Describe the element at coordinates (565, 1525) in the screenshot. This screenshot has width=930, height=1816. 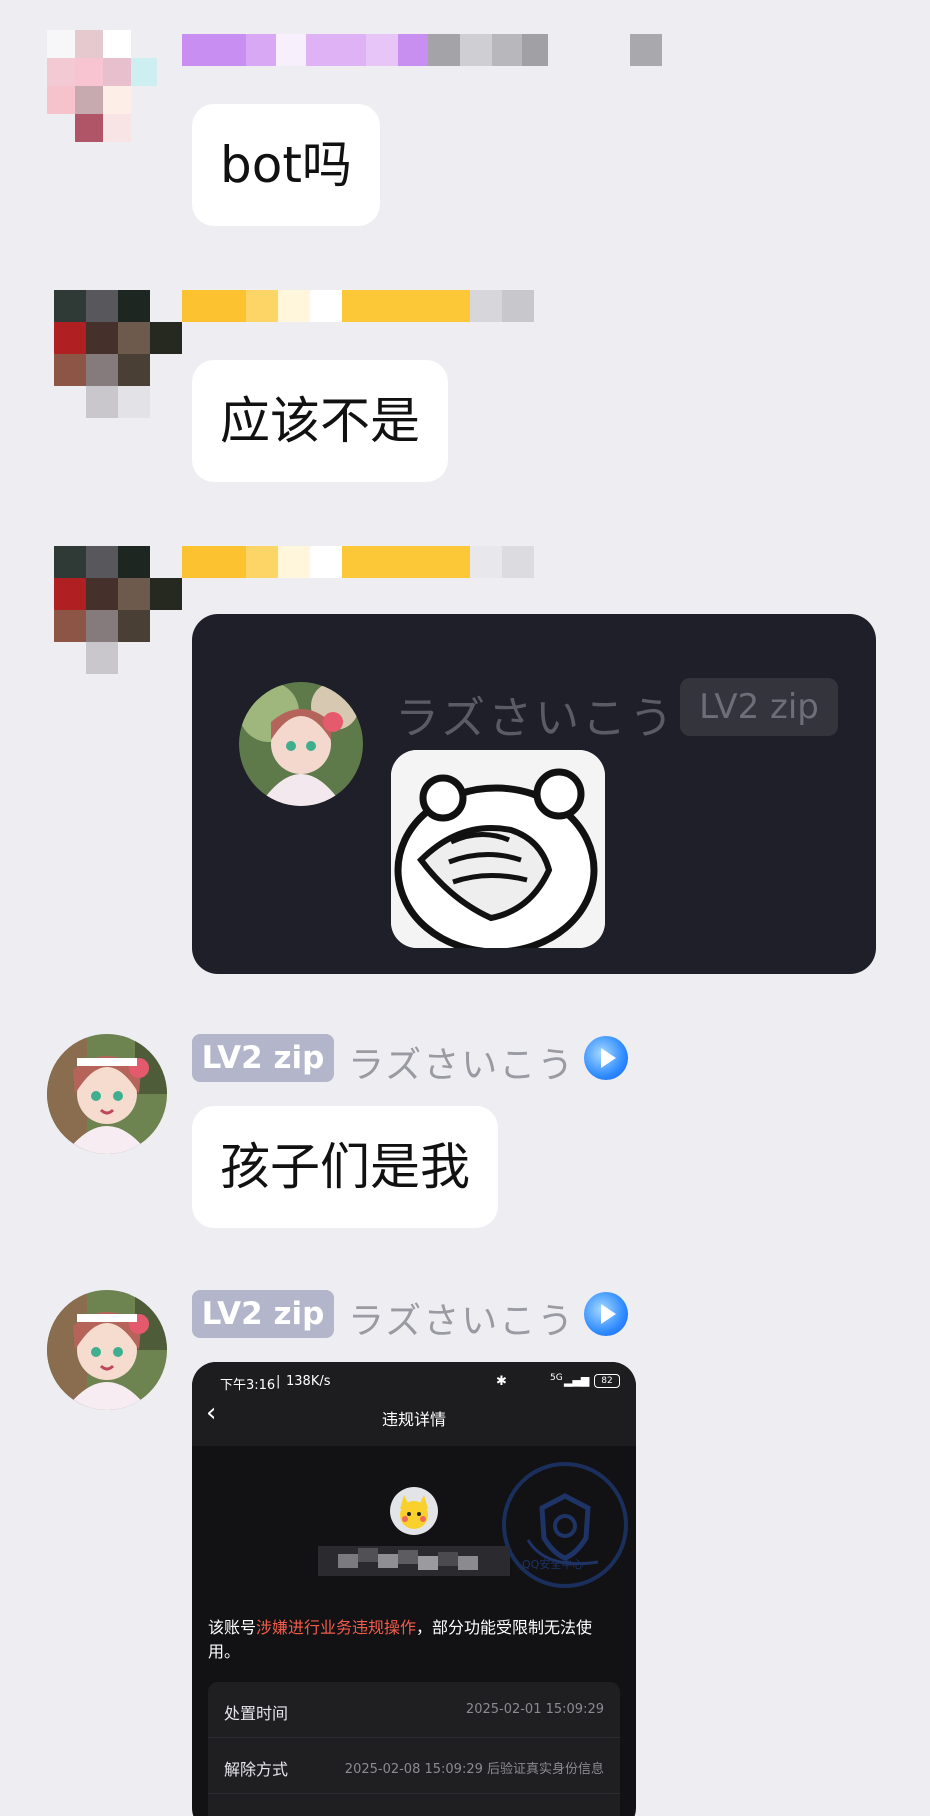
I see `shield-watermark-icon: QQ安全中心` at that location.